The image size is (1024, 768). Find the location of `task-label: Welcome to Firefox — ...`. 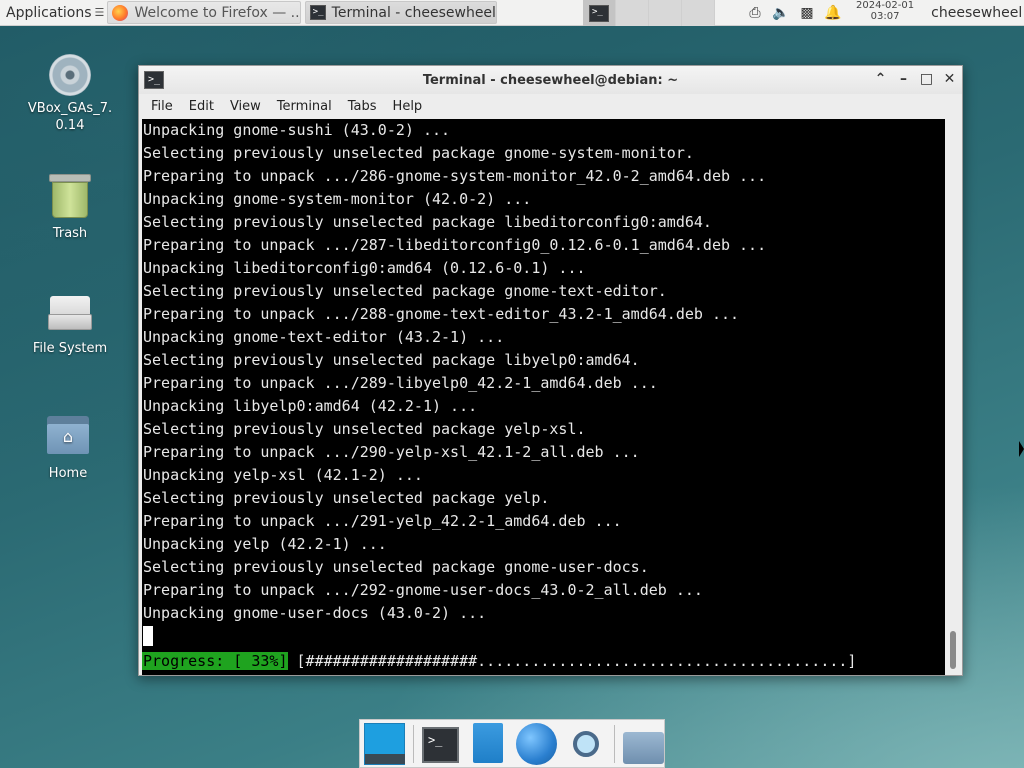

task-label: Welcome to Firefox — ... is located at coordinates (217, 12).